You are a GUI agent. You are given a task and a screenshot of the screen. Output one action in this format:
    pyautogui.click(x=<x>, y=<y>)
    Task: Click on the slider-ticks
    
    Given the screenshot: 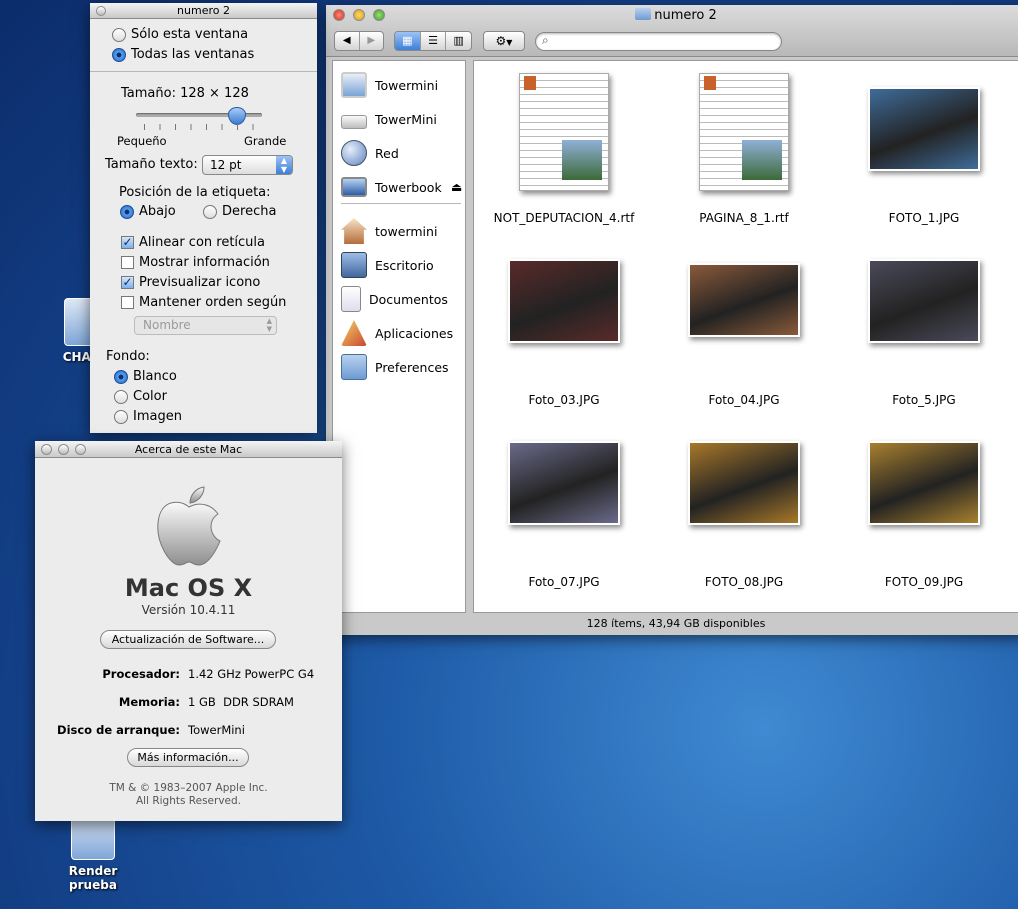 What is the action you would take?
    pyautogui.click(x=199, y=127)
    